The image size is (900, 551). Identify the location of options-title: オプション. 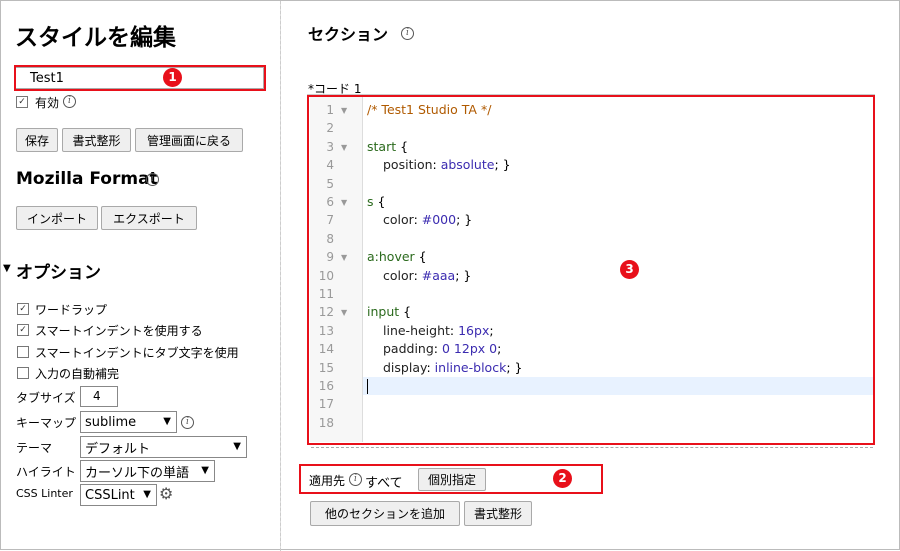
(58, 273).